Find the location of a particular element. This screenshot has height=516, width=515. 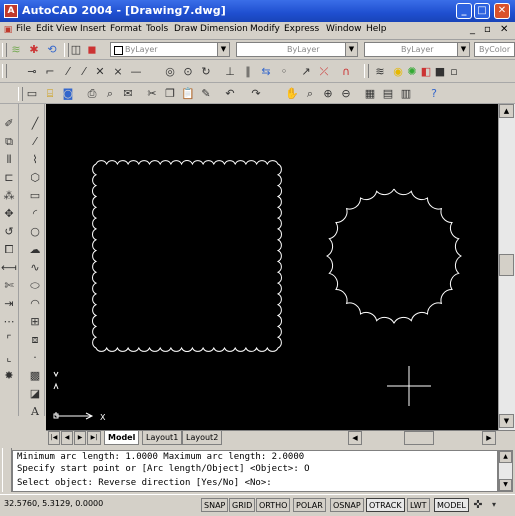

ortho-toggle: ORTHO is located at coordinates (273, 505).